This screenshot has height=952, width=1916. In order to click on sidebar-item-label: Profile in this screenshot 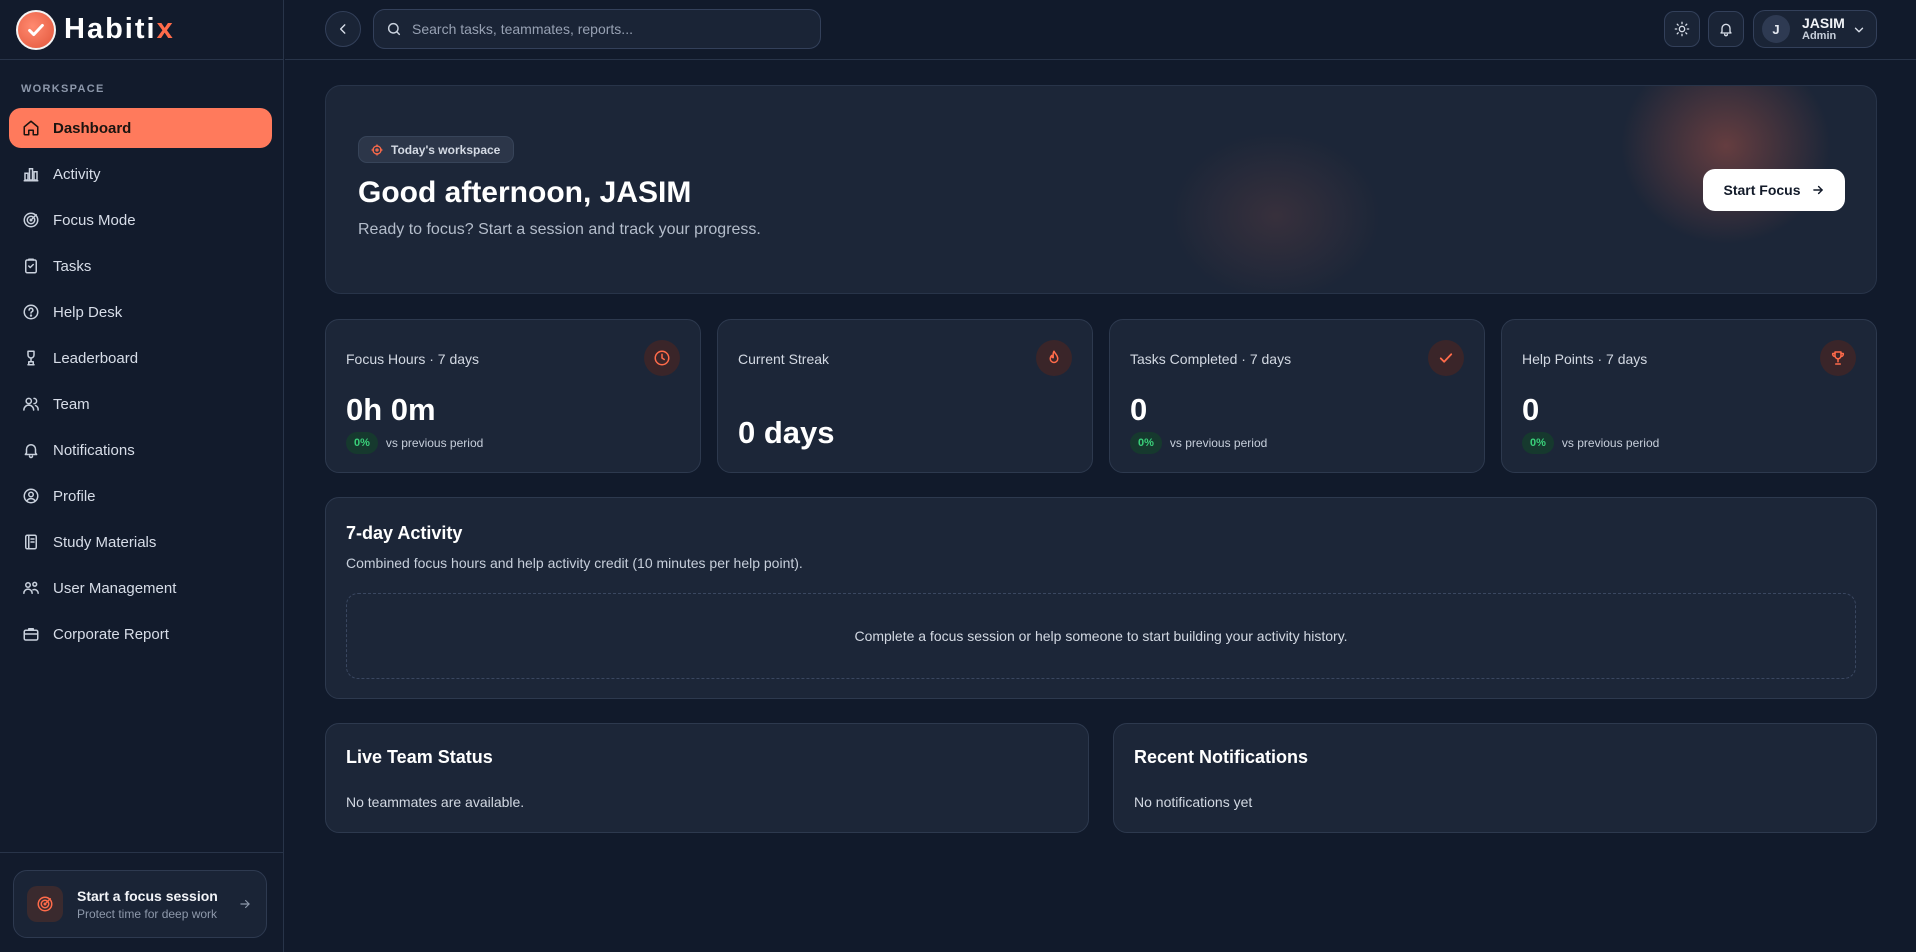, I will do `click(74, 496)`.